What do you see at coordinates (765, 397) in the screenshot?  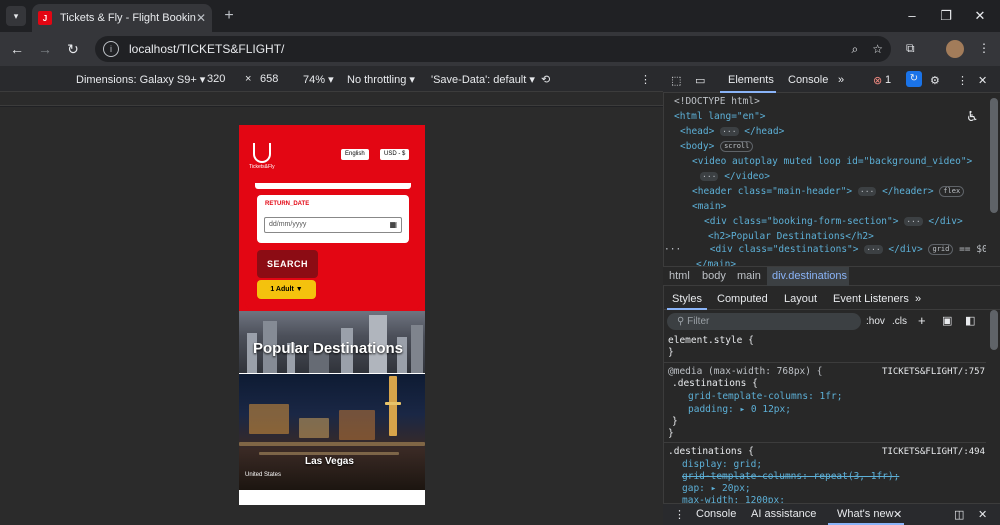 I see `css-prop-gtc-1: grid-template-columns: 1fr;` at bounding box center [765, 397].